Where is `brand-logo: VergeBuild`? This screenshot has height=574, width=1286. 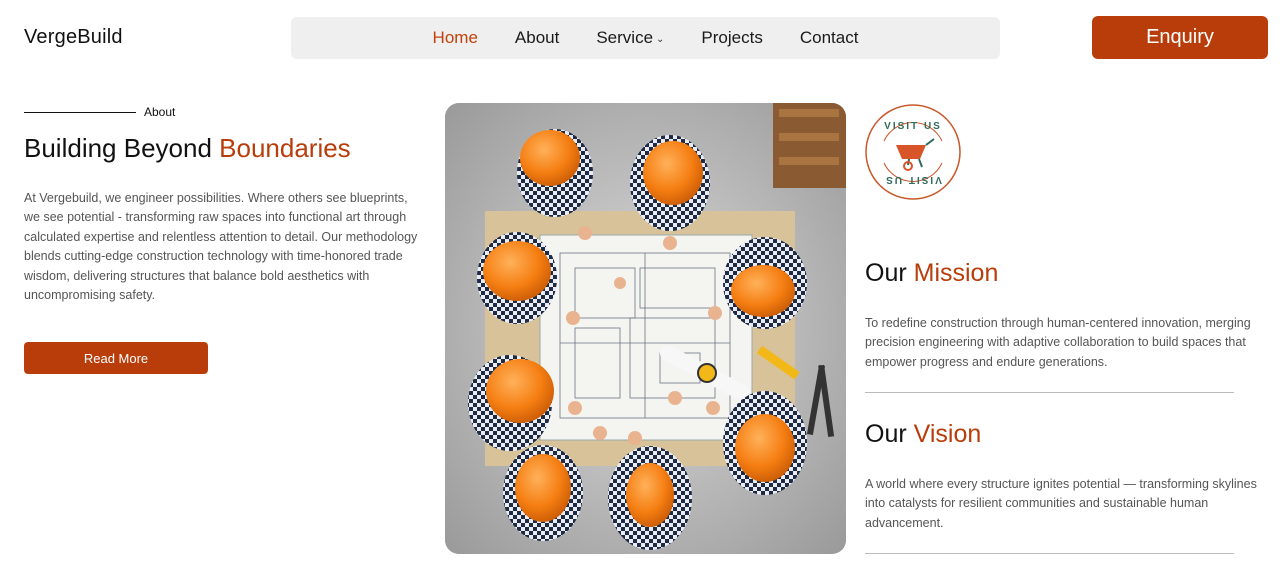 brand-logo: VergeBuild is located at coordinates (73, 37).